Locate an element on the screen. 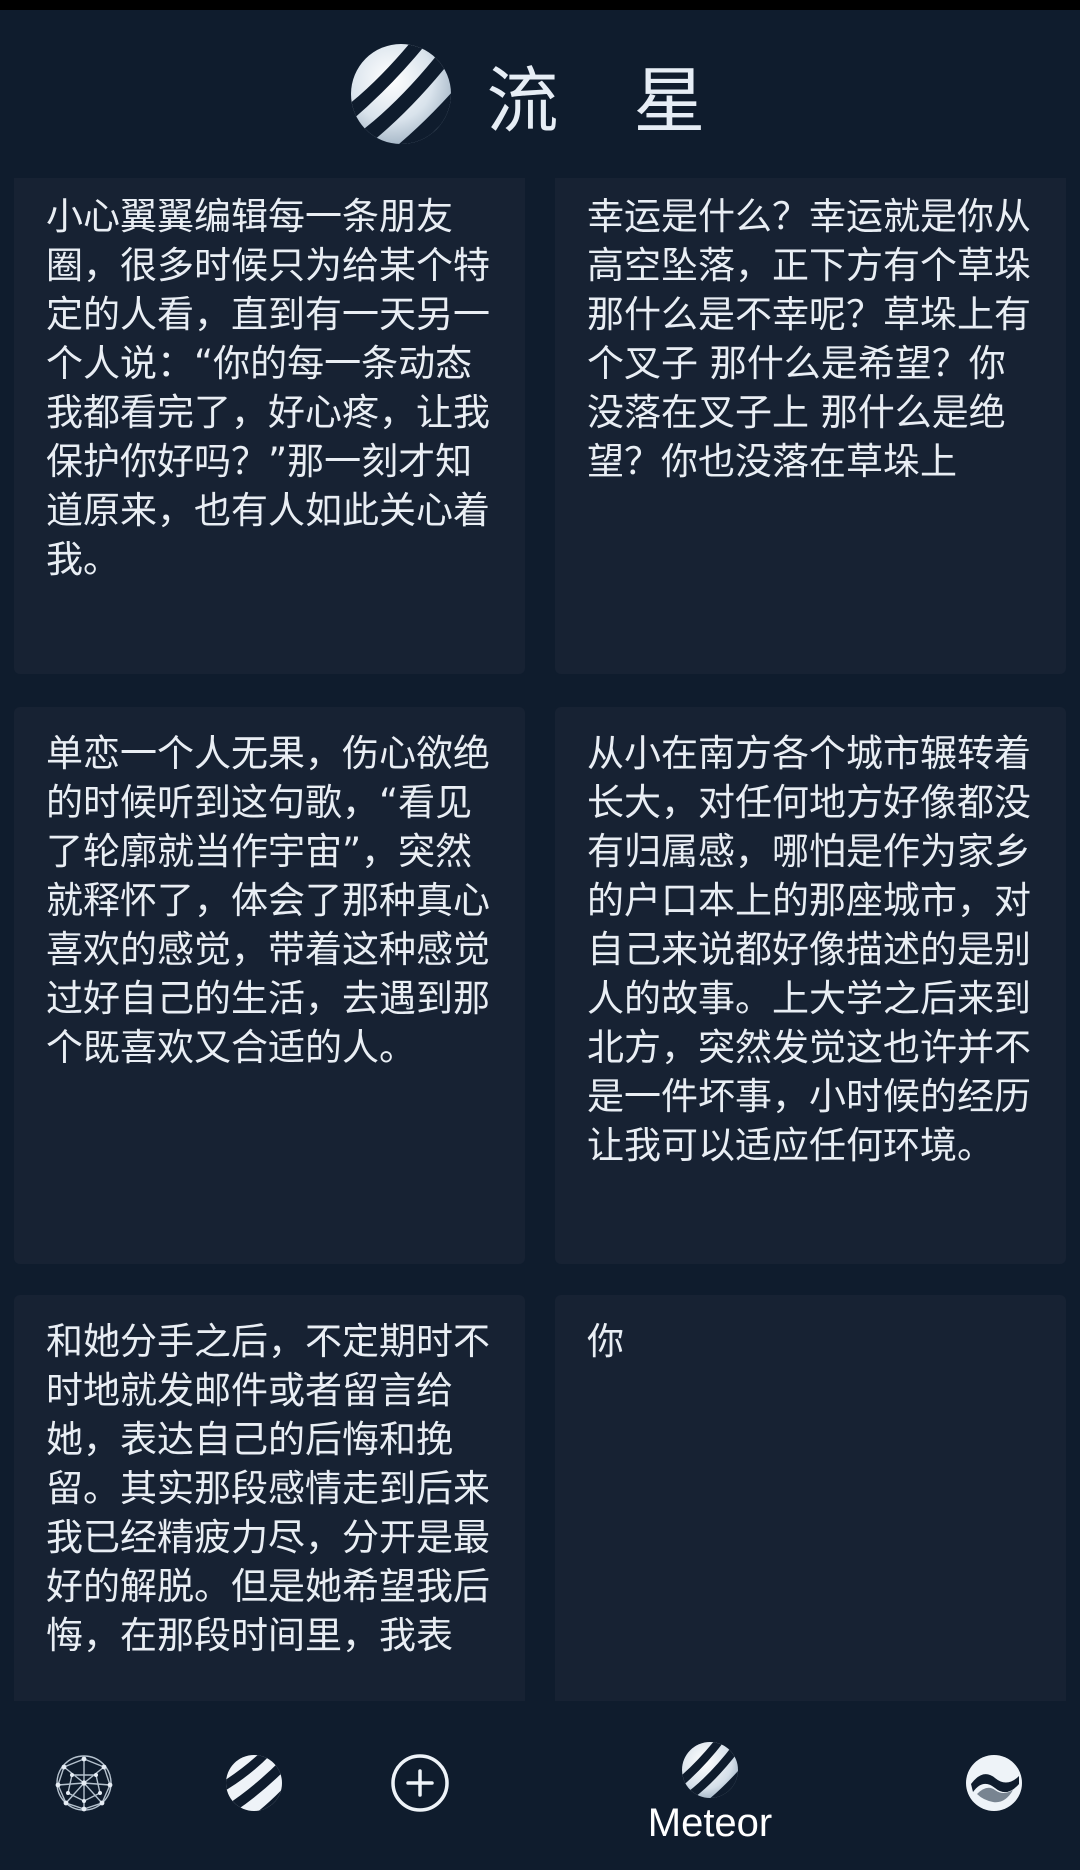 The height and width of the screenshot is (1870, 1080). status-bar is located at coordinates (540, 5).